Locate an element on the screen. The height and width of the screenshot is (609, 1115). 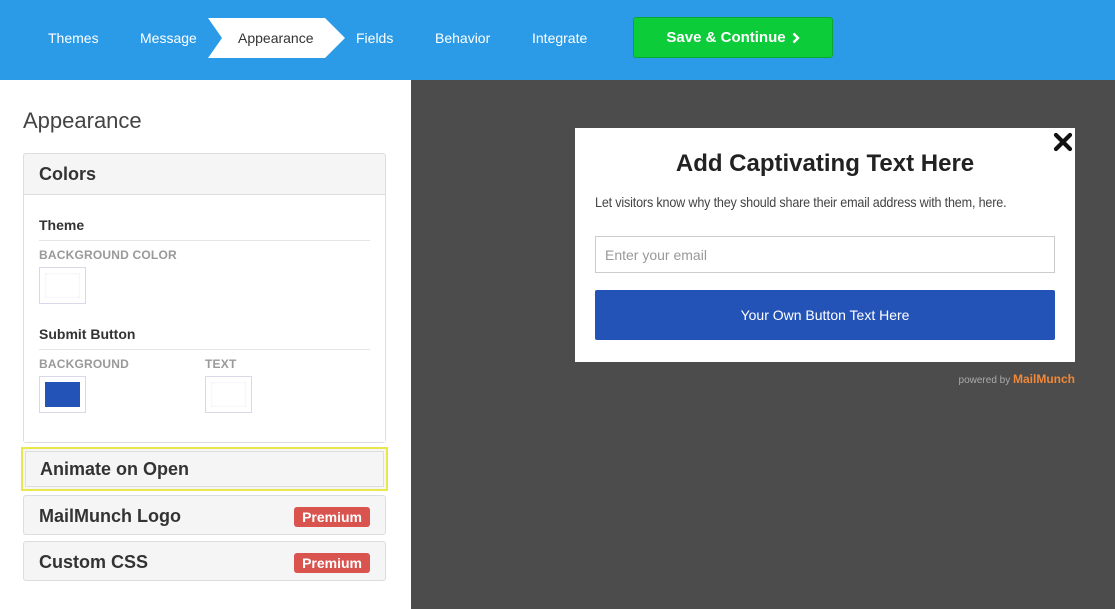
powered-by: powered by MailMunch is located at coordinates (1017, 379).